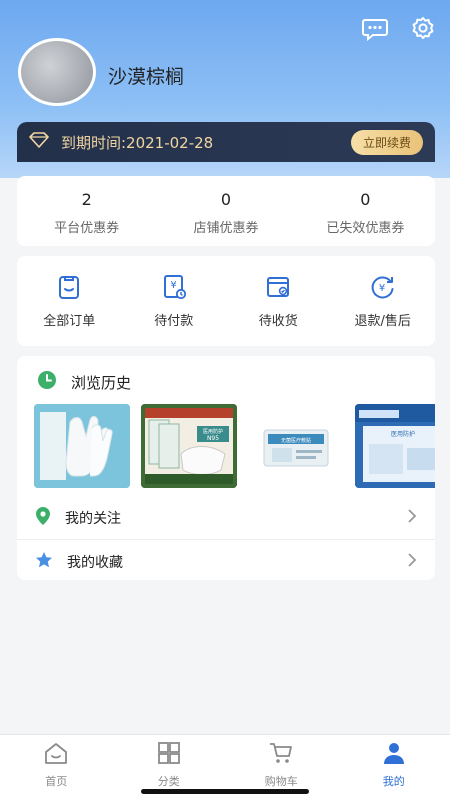 Image resolution: width=450 pixels, height=800 pixels. What do you see at coordinates (174, 321) in the screenshot?
I see `order-label: 待付款` at bounding box center [174, 321].